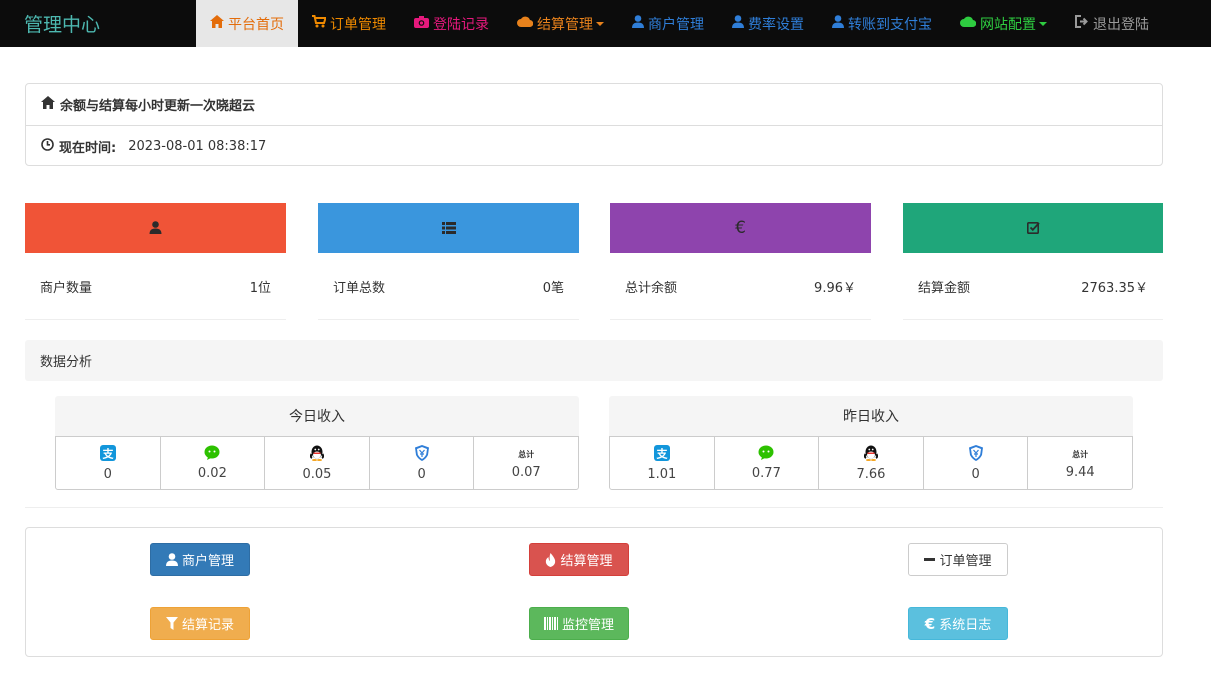  What do you see at coordinates (768, 23) in the screenshot?
I see `nav-item-rate-settings: 费率设置` at bounding box center [768, 23].